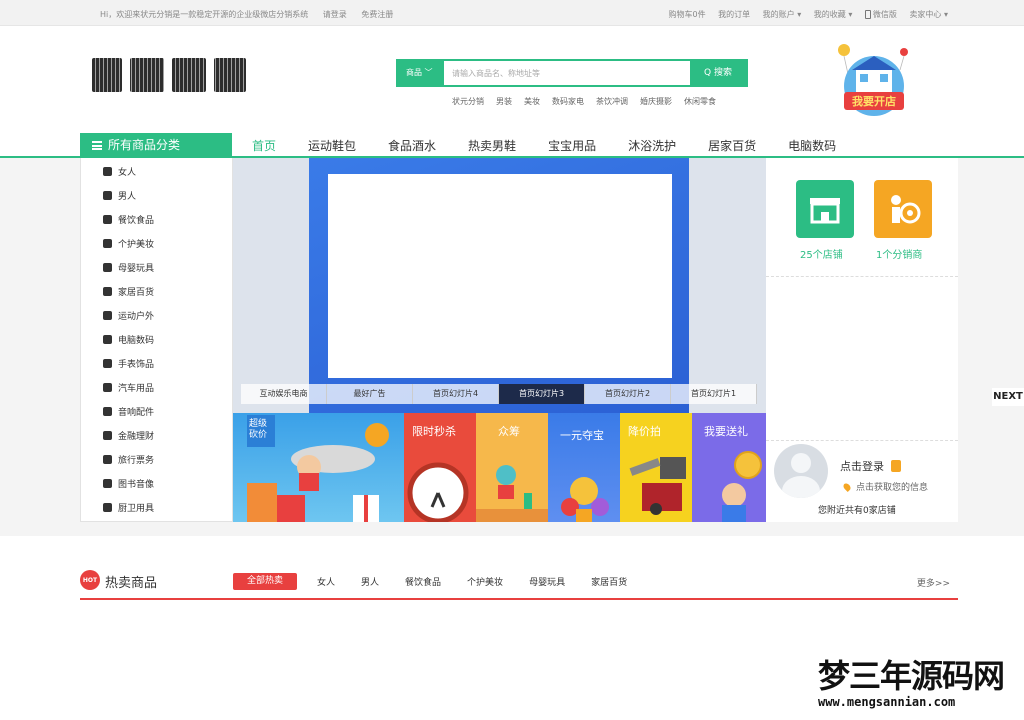 This screenshot has width=1024, height=720. Describe the element at coordinates (875, 82) in the screenshot. I see `open-shop-badge: 我要开店` at that location.